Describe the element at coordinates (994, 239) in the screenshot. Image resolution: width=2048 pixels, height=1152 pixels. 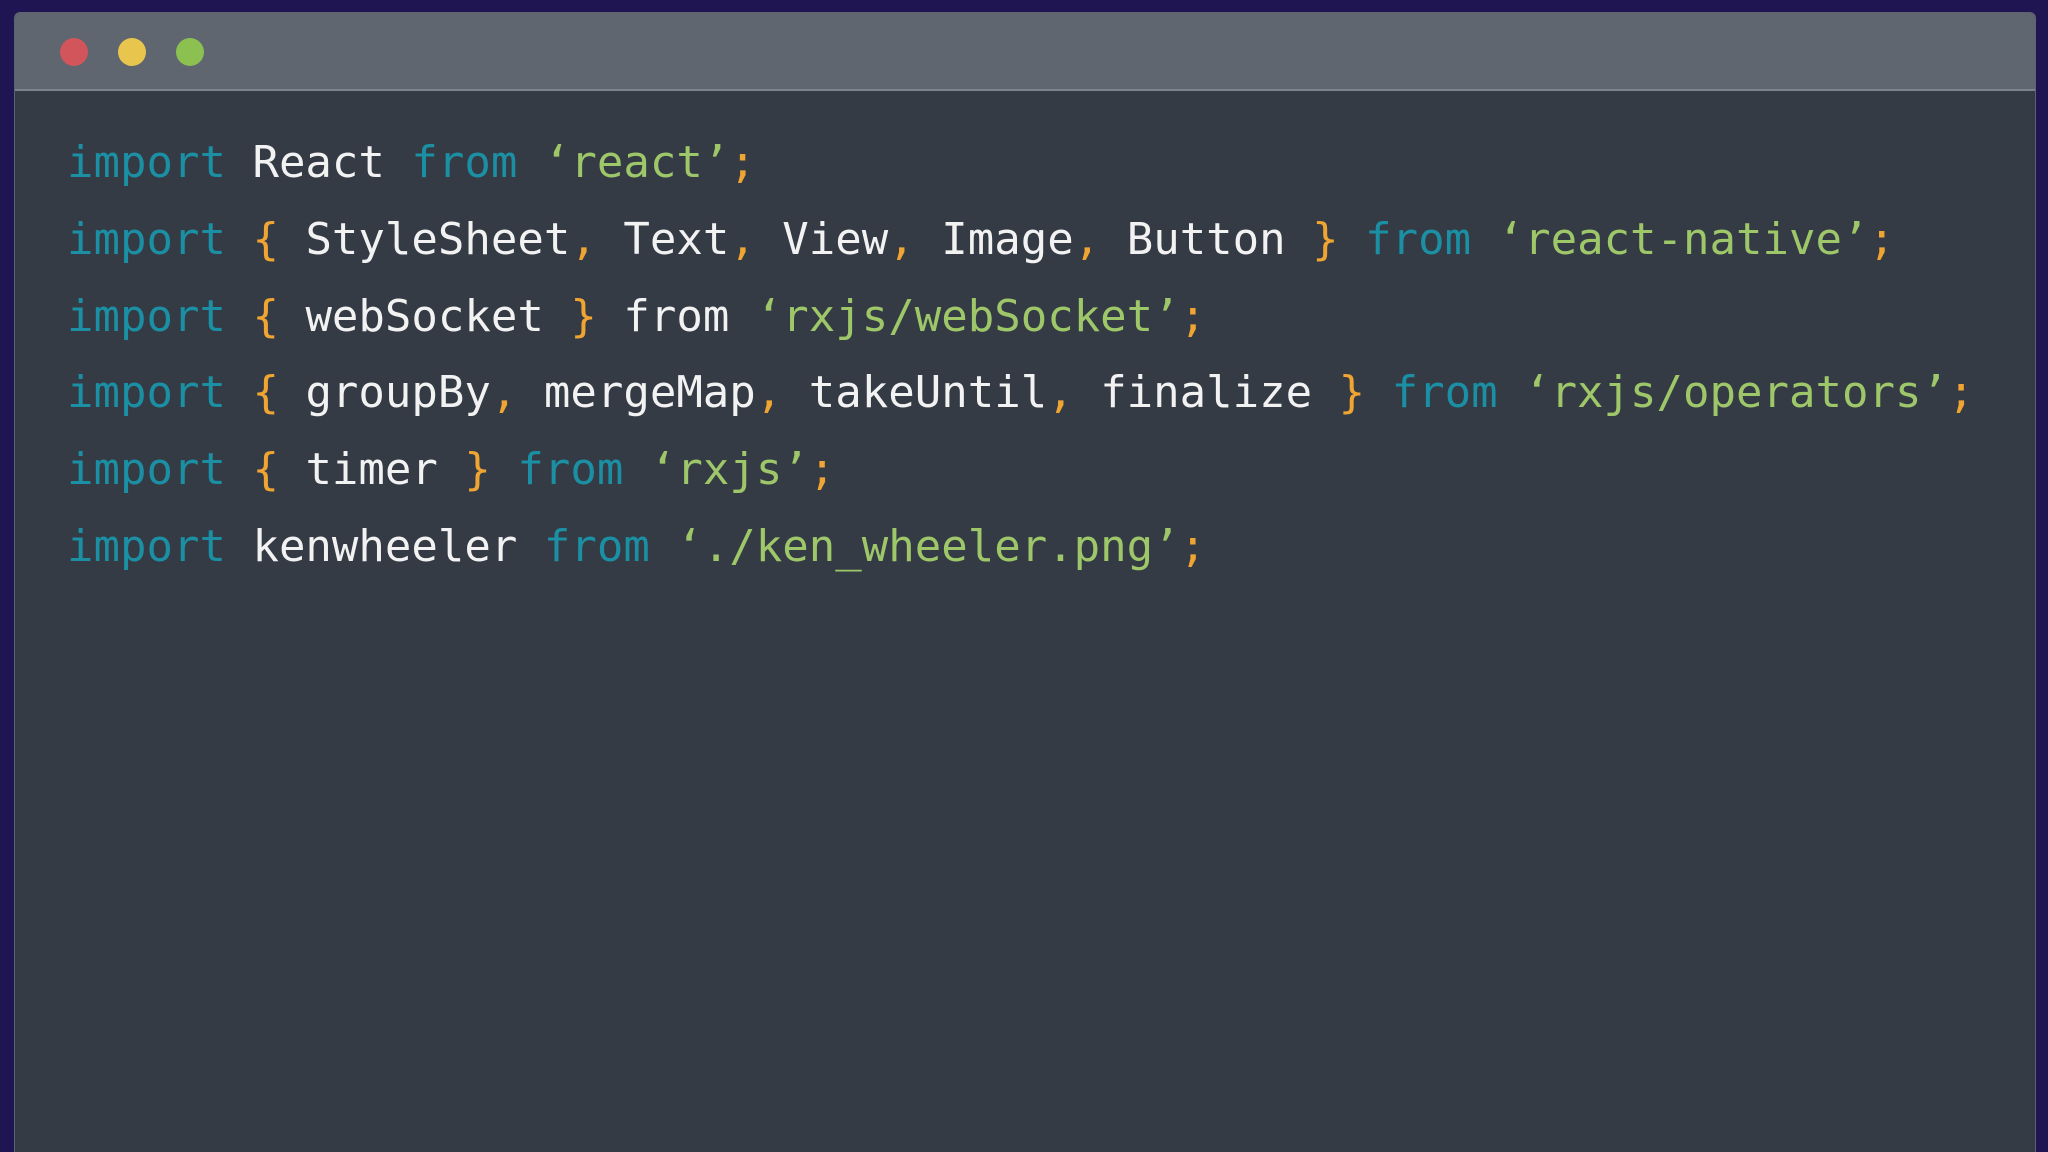
I see `identifier-token: Image` at that location.